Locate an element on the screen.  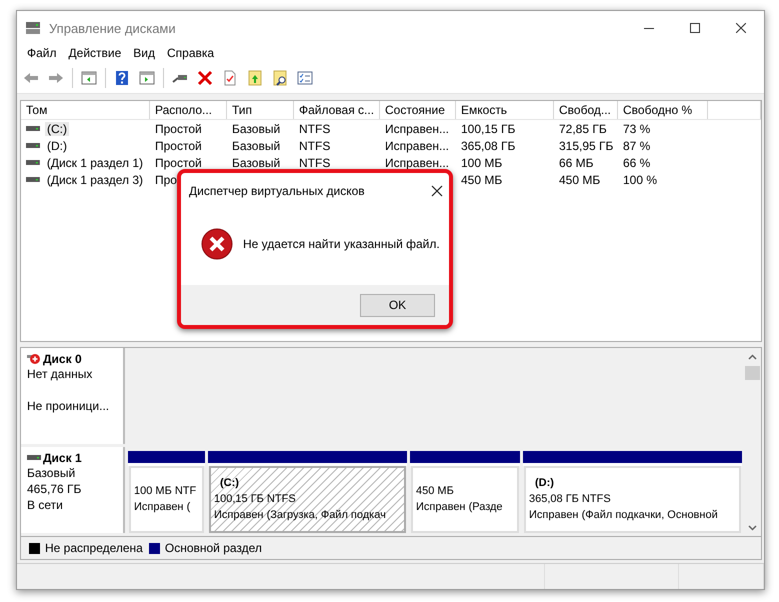
folder-up-icon is located at coordinates (255, 78).